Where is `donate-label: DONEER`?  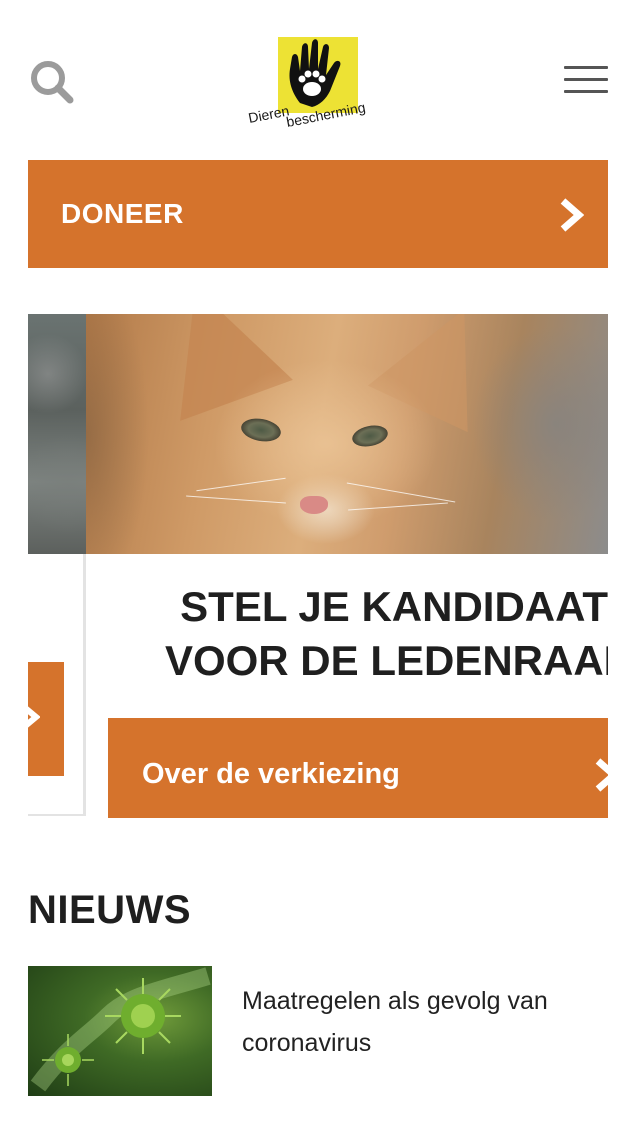
donate-label: DONEER is located at coordinates (122, 213).